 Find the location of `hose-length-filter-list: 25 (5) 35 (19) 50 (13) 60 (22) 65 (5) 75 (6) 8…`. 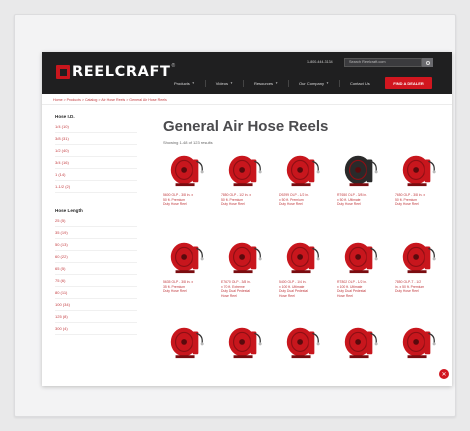

hose-length-filter-list: 25 (5) 35 (19) 50 (13) 60 (22) 65 (5) 75 (6) 8… is located at coordinates (96, 276).